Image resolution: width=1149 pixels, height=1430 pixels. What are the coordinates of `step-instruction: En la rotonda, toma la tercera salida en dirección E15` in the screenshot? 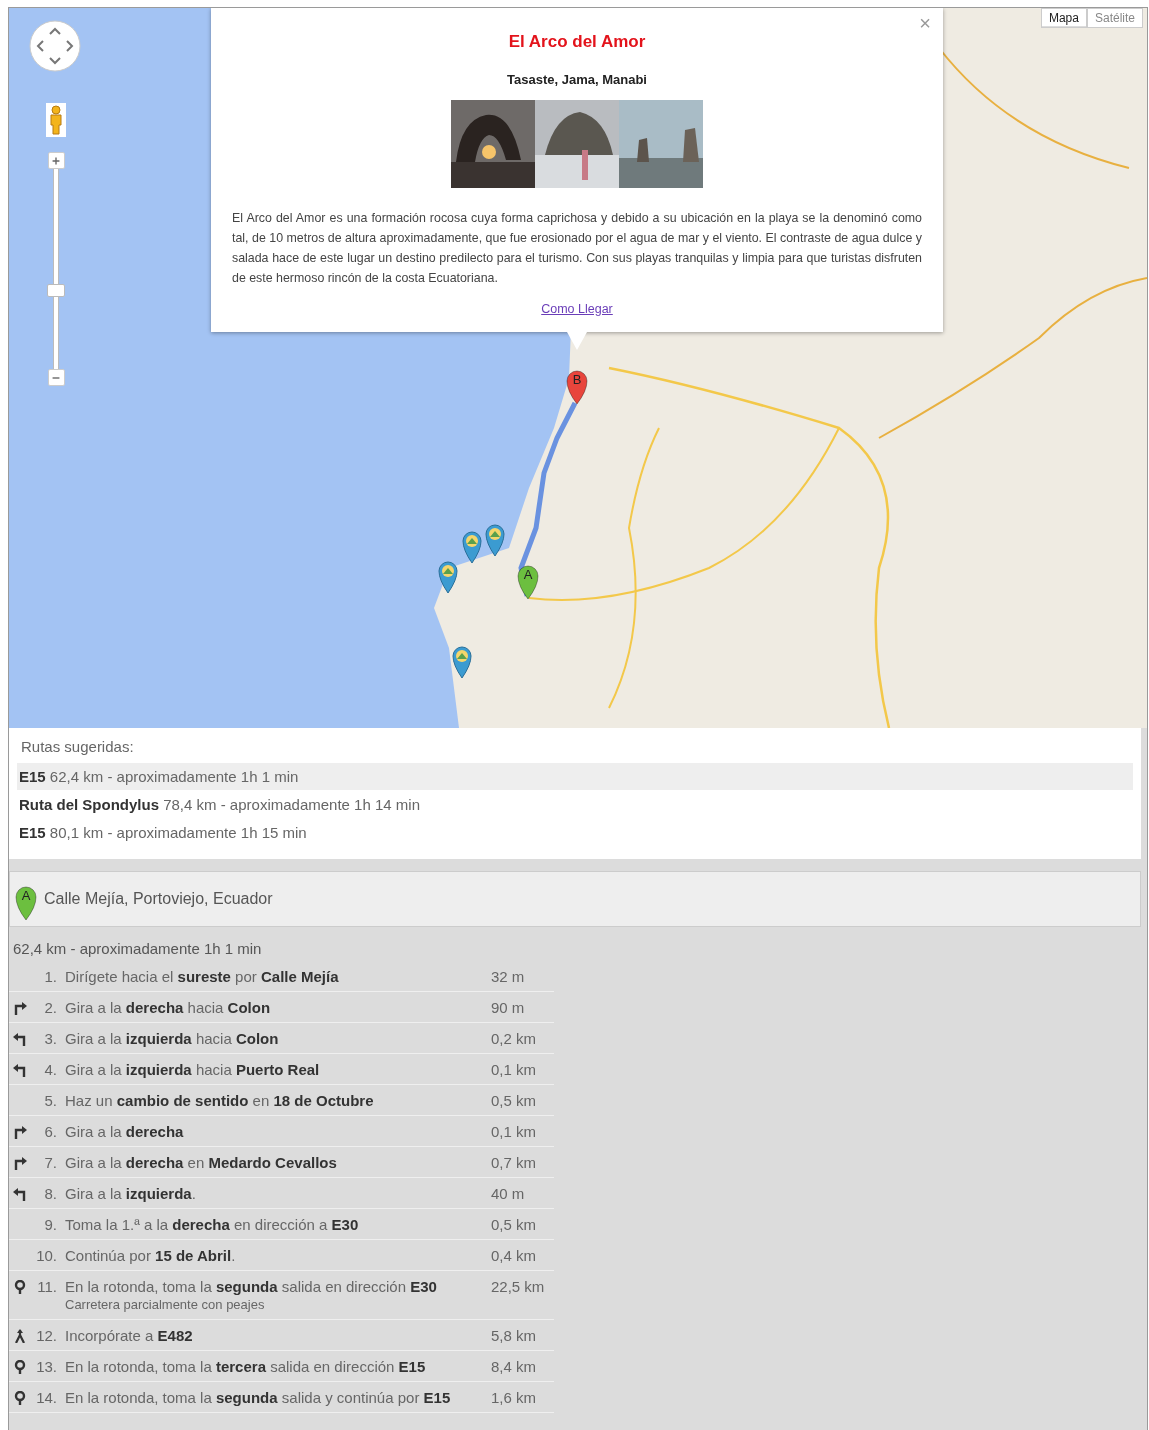 It's located at (245, 1366).